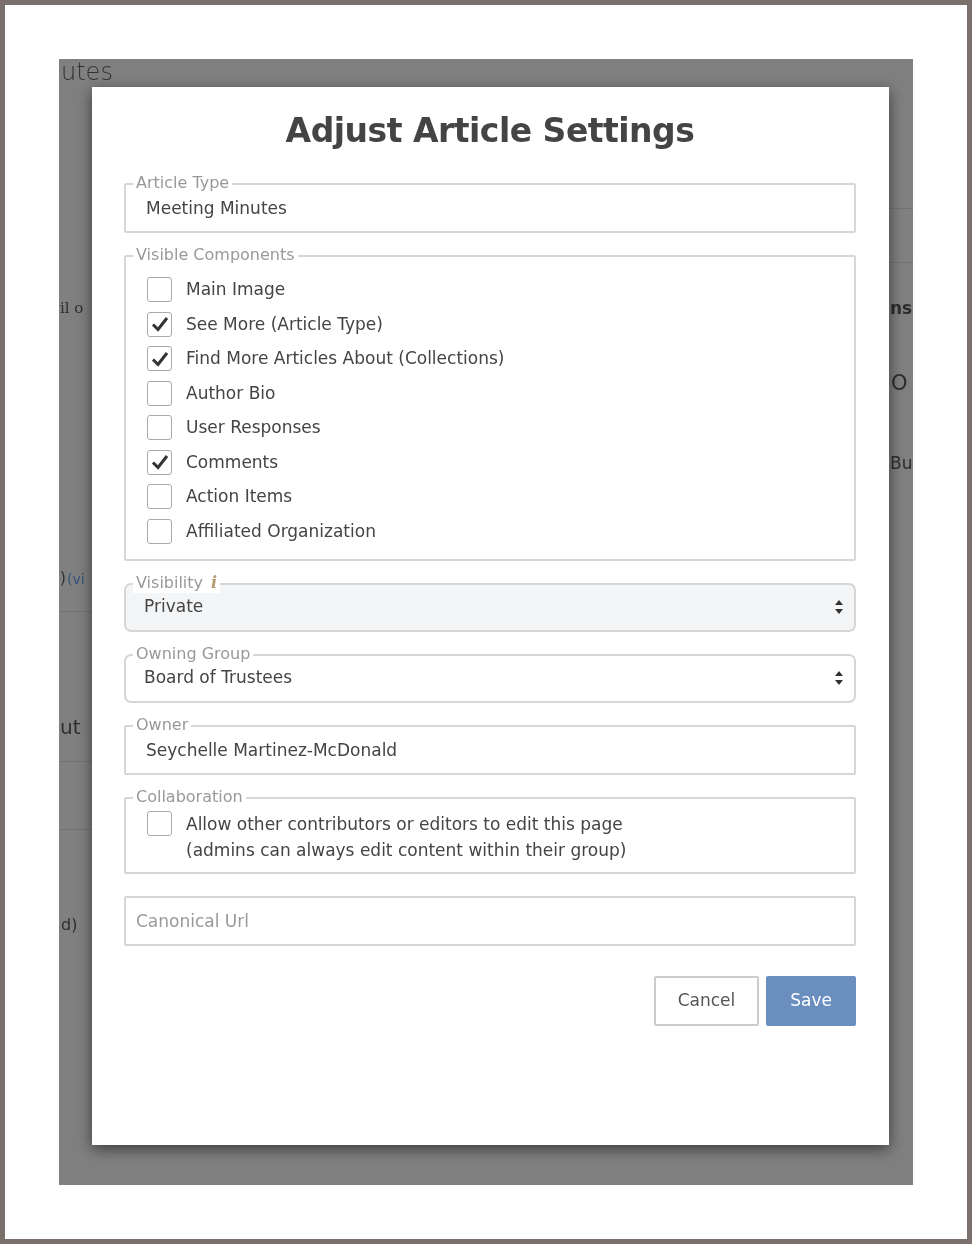 This screenshot has width=972, height=1244. What do you see at coordinates (236, 290) in the screenshot?
I see `checkbox-label: Main Image` at bounding box center [236, 290].